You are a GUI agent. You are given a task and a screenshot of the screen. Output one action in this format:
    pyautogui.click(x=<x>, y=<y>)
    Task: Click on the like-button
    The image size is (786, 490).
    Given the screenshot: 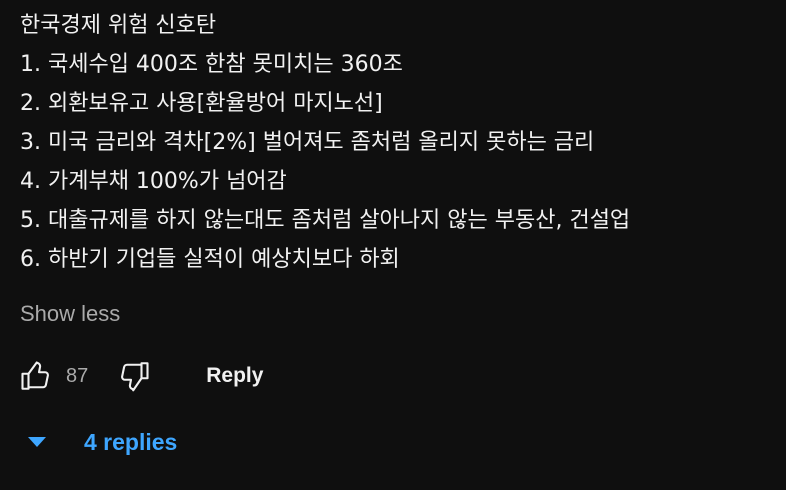 What is the action you would take?
    pyautogui.click(x=36, y=376)
    